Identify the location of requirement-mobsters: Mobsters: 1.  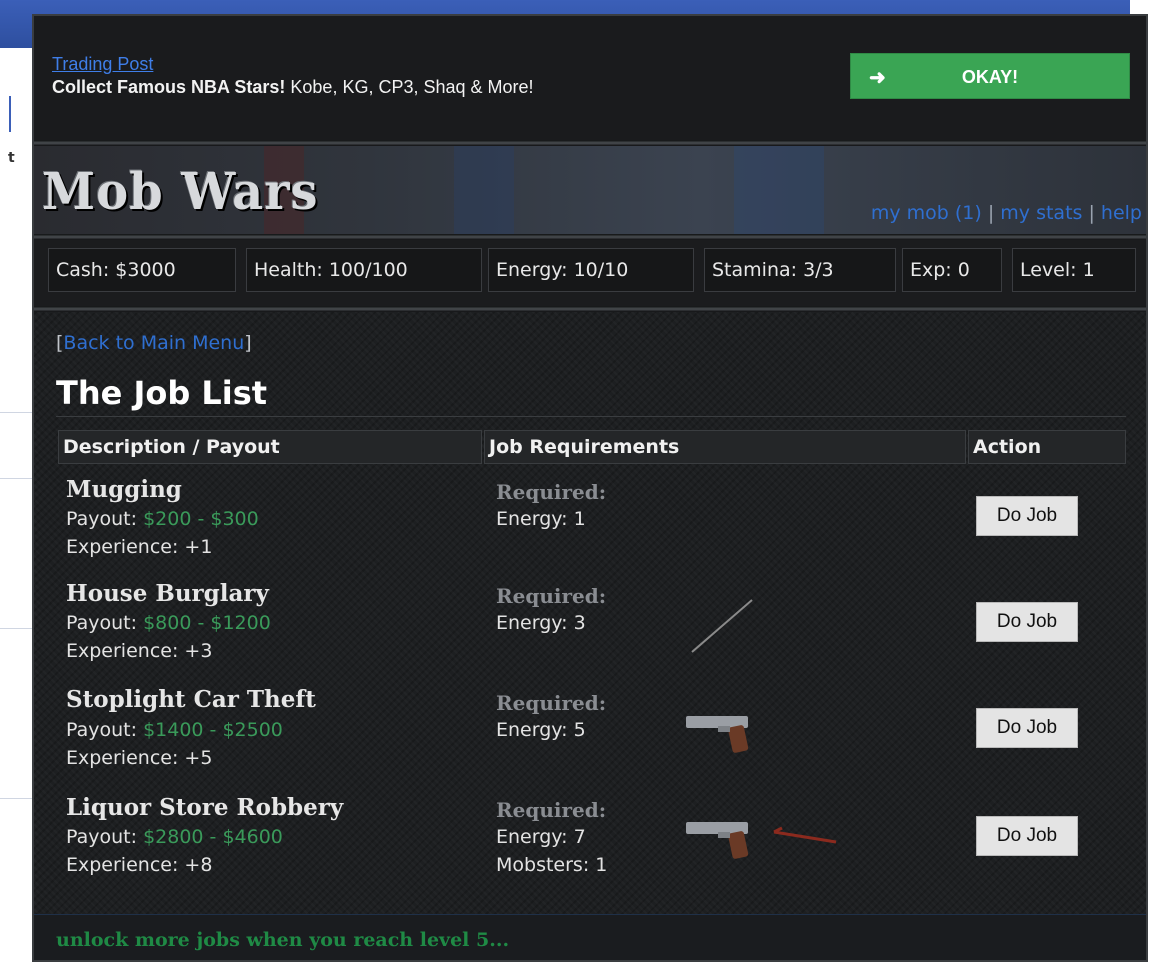
(552, 865).